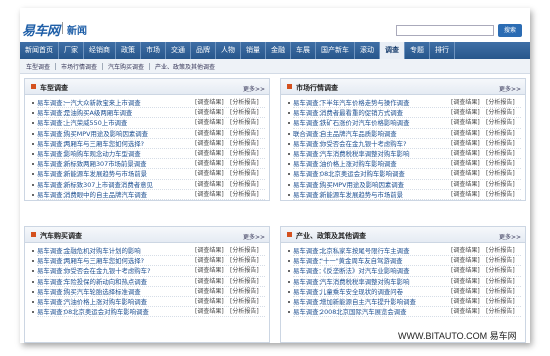 This screenshot has height=356, width=550. I want to click on nav-item: 专题, so click(417, 50).